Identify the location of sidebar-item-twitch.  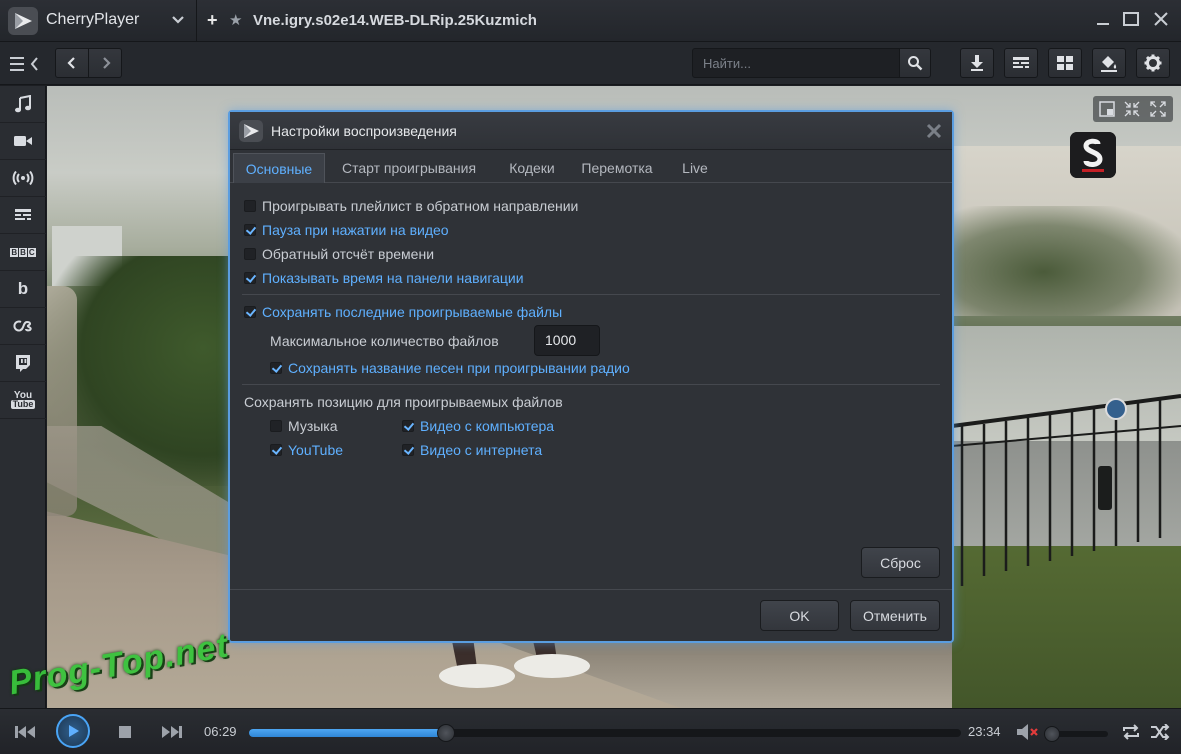
(23, 363).